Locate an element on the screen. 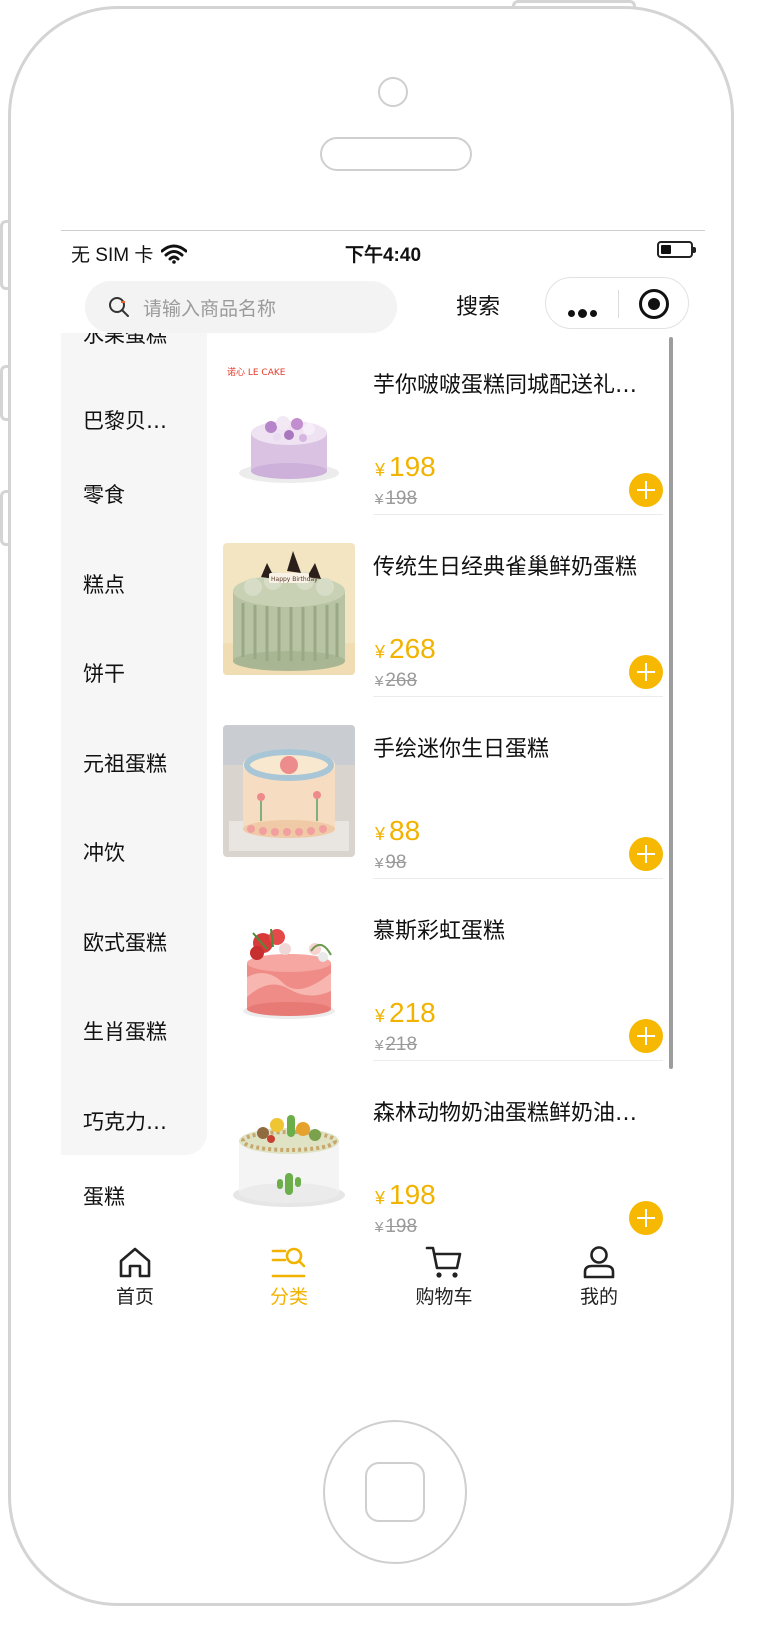 The width and height of the screenshot is (766, 1631). home-button-square is located at coordinates (395, 1492).